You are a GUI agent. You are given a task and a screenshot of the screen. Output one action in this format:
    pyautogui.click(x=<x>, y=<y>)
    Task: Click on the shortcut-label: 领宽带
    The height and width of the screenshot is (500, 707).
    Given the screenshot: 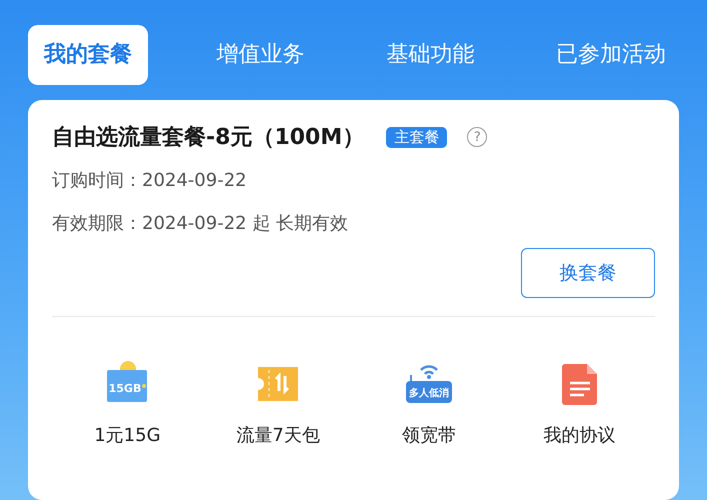 What is the action you would take?
    pyautogui.click(x=429, y=435)
    